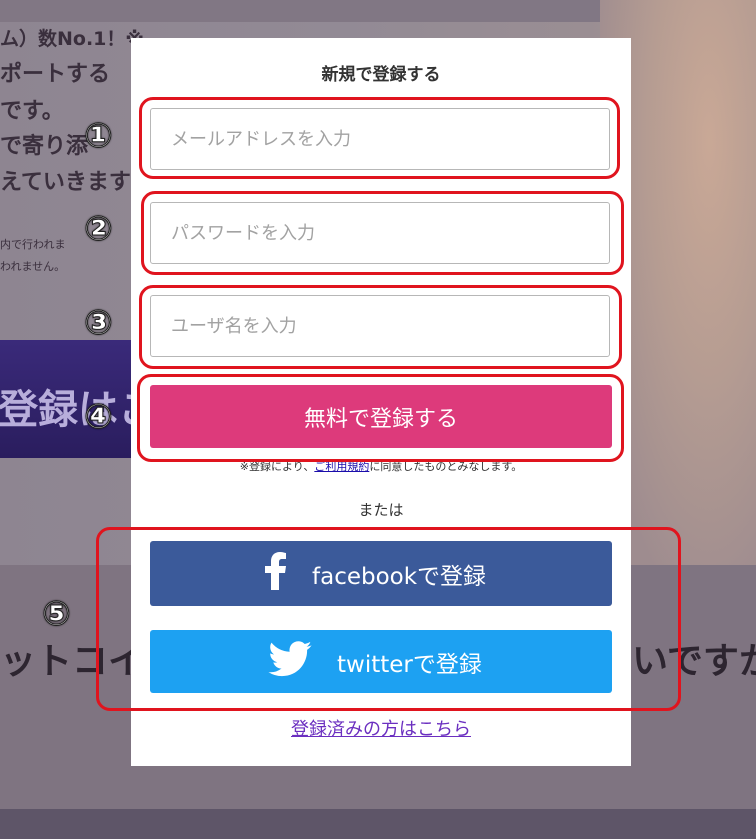  Describe the element at coordinates (378, 824) in the screenshot. I see `background-footer-strip` at that location.